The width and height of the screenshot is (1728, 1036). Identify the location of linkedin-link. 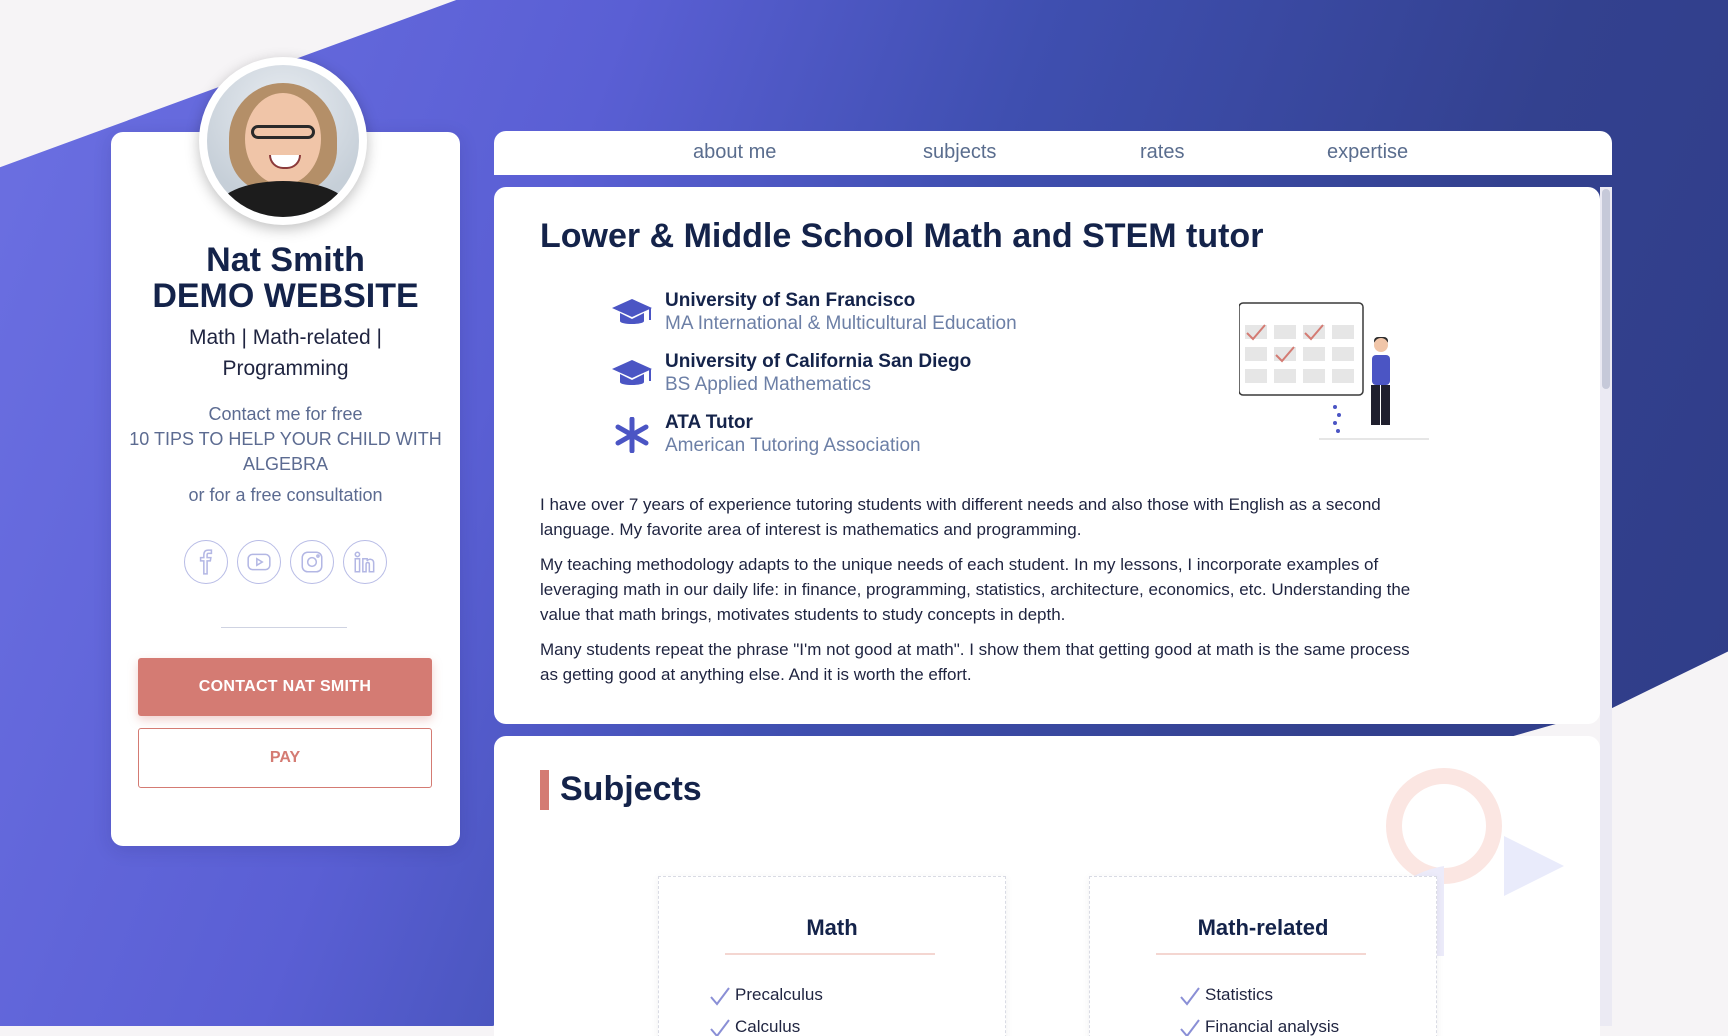
(365, 562).